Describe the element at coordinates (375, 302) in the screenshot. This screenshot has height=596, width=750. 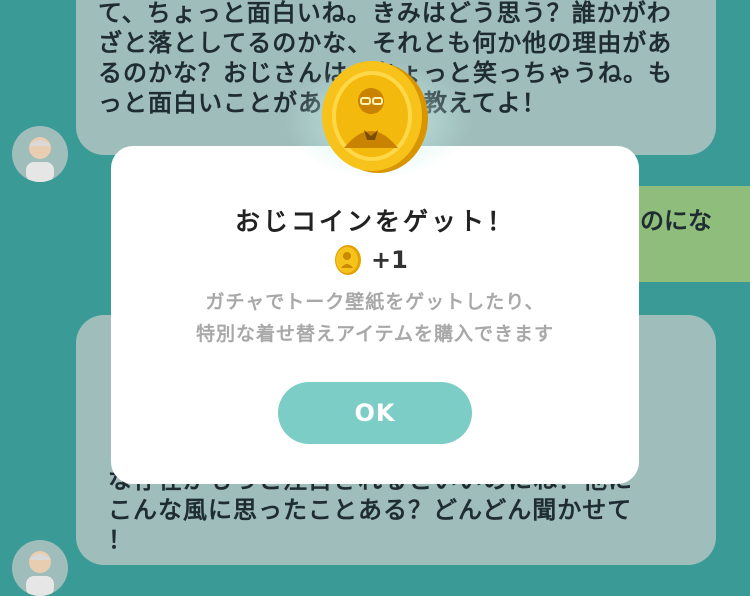
I see `description-line: ガチャでトーク壁紙をゲットしたり、` at that location.